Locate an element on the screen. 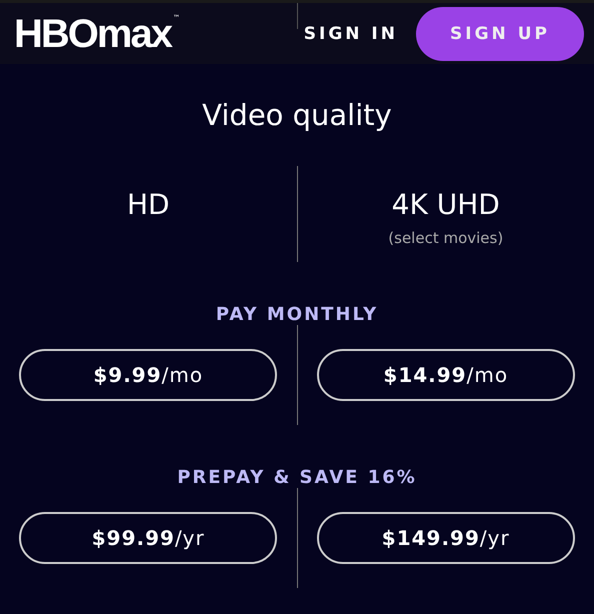 This screenshot has height=614, width=594. section-title: Video quality is located at coordinates (297, 115).